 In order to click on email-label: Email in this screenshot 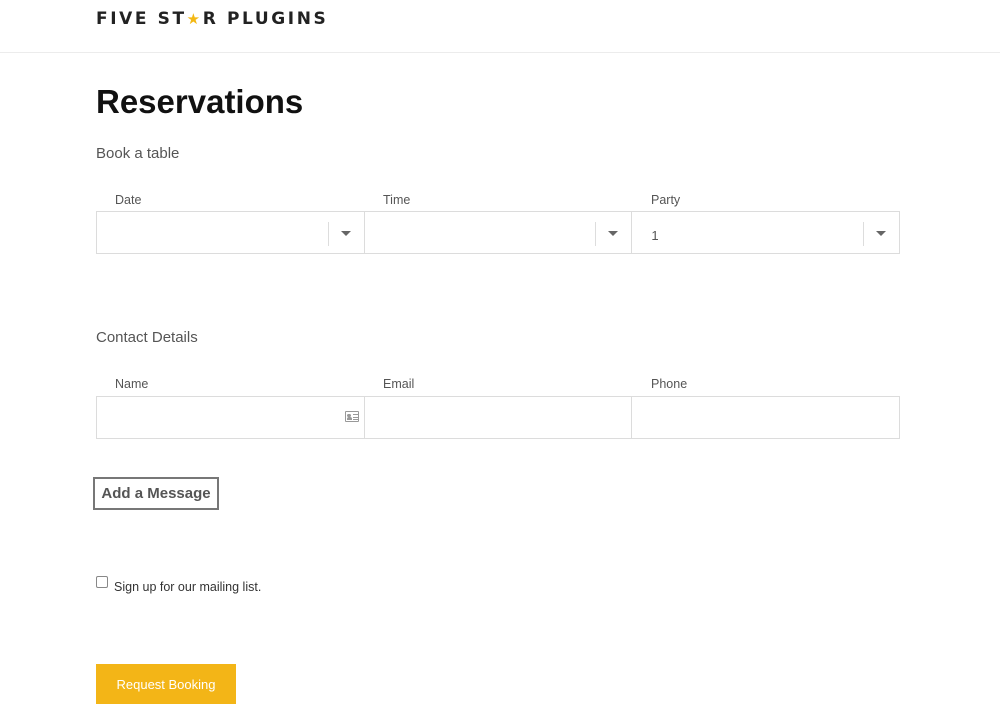, I will do `click(399, 384)`.